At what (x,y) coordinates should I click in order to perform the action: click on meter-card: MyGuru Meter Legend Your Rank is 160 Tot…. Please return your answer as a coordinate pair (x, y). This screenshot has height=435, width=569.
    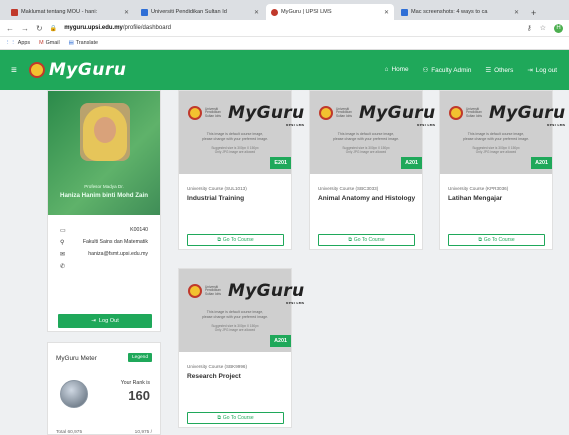
    Looking at the image, I should click on (104, 388).